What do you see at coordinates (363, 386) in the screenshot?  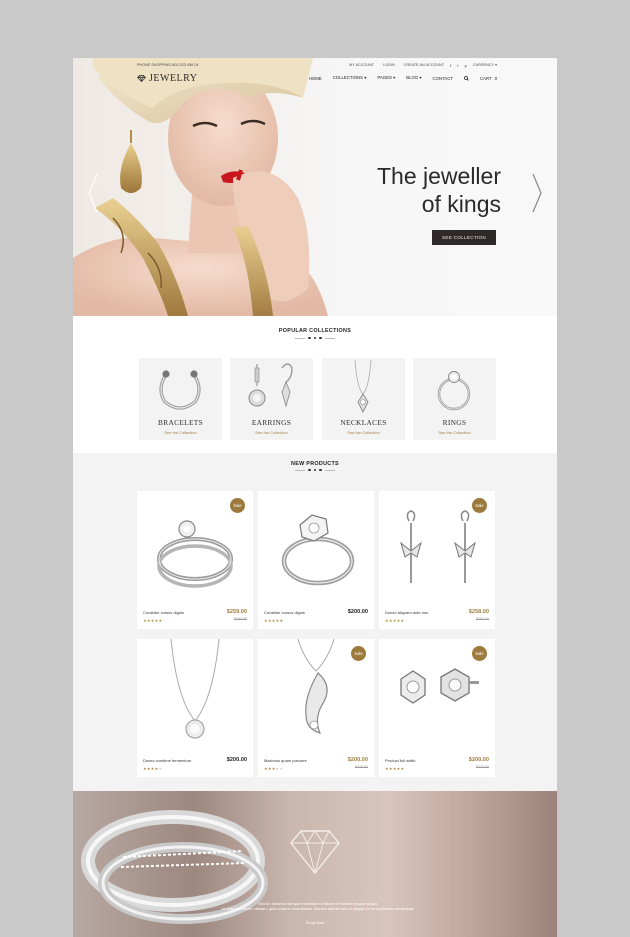 I see `necklace-image` at bounding box center [363, 386].